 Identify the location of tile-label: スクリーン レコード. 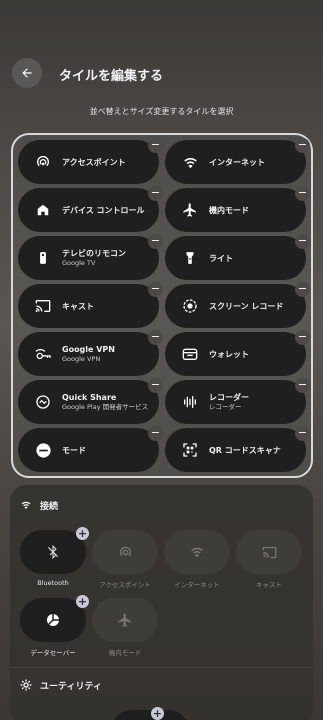
(246, 306).